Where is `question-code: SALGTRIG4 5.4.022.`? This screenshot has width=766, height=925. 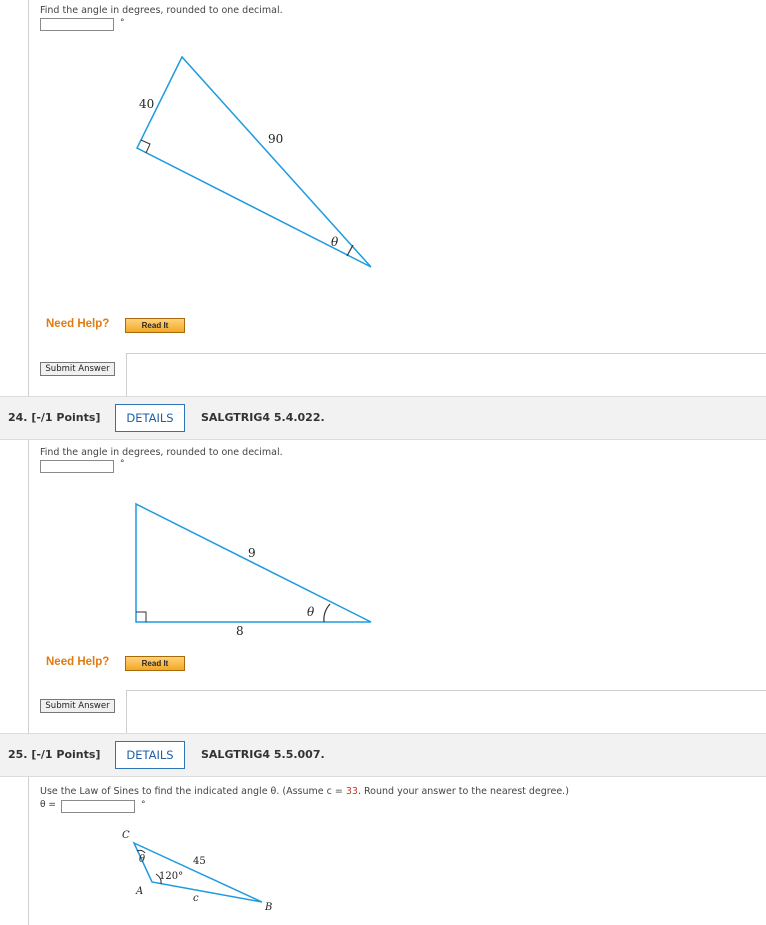 question-code: SALGTRIG4 5.4.022. is located at coordinates (263, 417).